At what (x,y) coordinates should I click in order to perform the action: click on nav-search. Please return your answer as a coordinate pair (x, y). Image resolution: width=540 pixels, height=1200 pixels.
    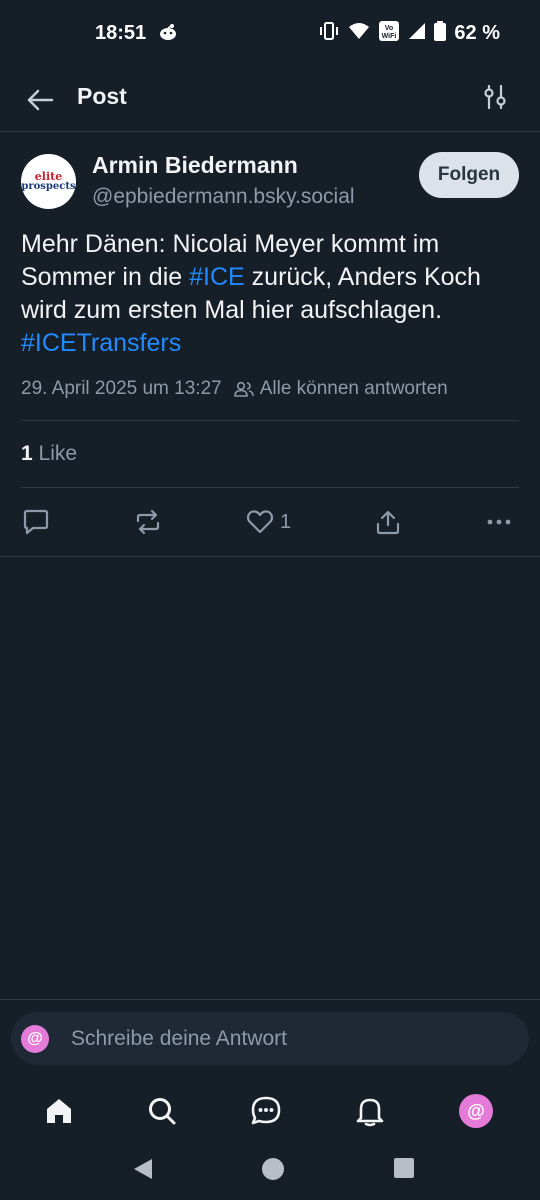
    Looking at the image, I should click on (162, 1111).